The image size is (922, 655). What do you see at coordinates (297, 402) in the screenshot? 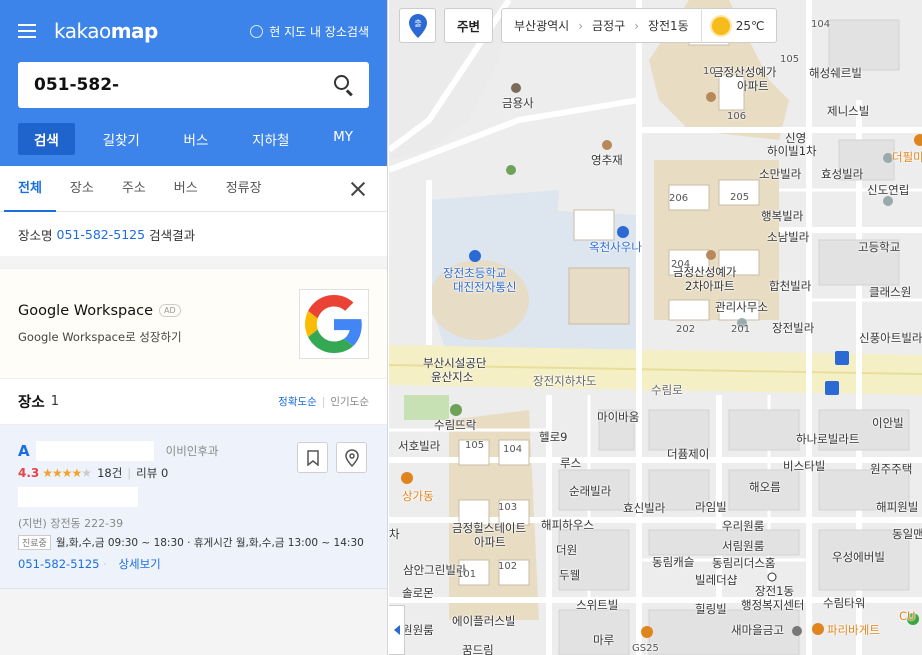
I see `sort-accuracy: 정확도순` at bounding box center [297, 402].